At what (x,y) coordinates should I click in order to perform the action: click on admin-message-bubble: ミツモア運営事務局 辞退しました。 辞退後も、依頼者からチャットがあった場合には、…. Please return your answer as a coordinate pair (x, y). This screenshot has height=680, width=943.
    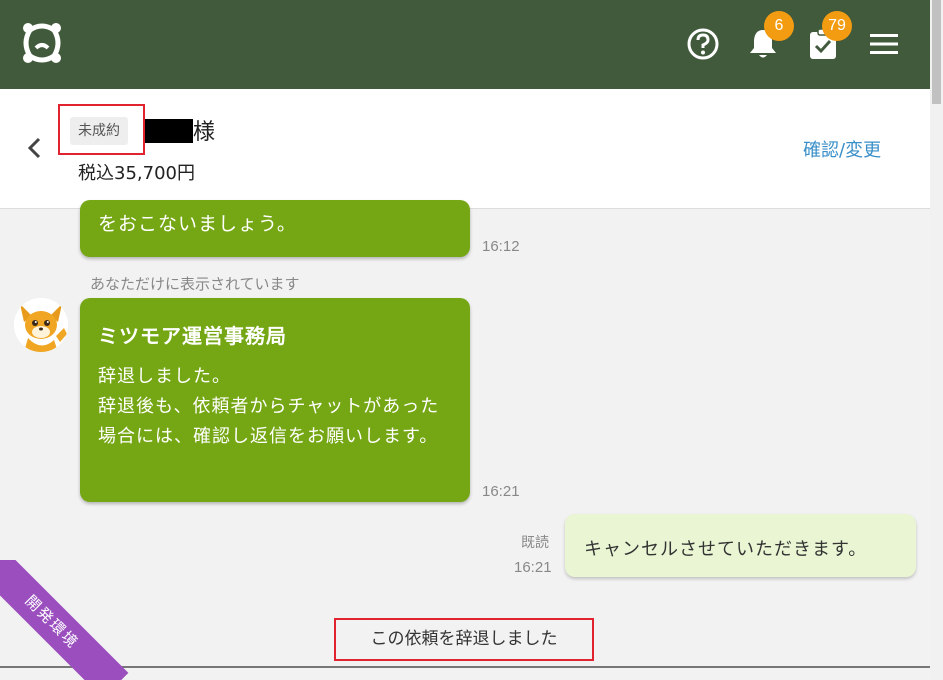
    Looking at the image, I should click on (275, 400).